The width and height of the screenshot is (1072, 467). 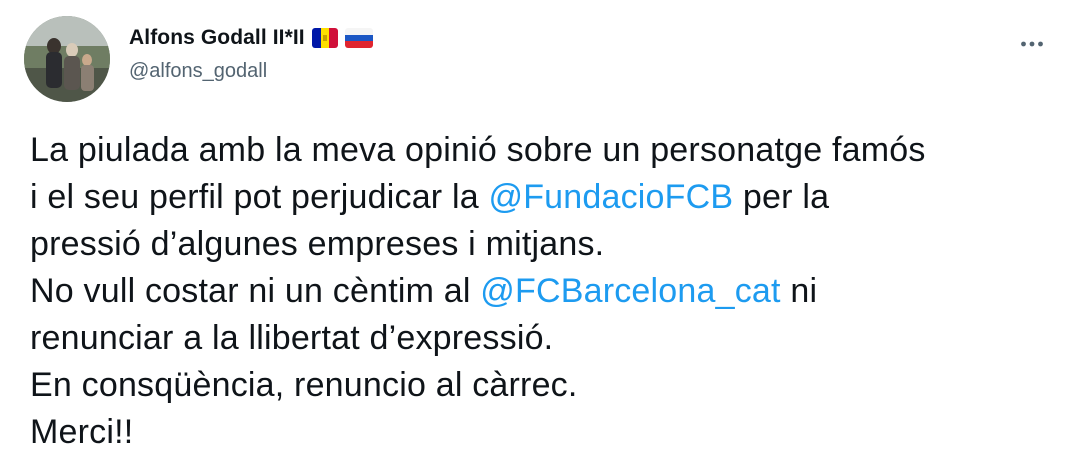 I want to click on tweet-line: renunciar a la llibertat d’expressió., so click(x=540, y=338).